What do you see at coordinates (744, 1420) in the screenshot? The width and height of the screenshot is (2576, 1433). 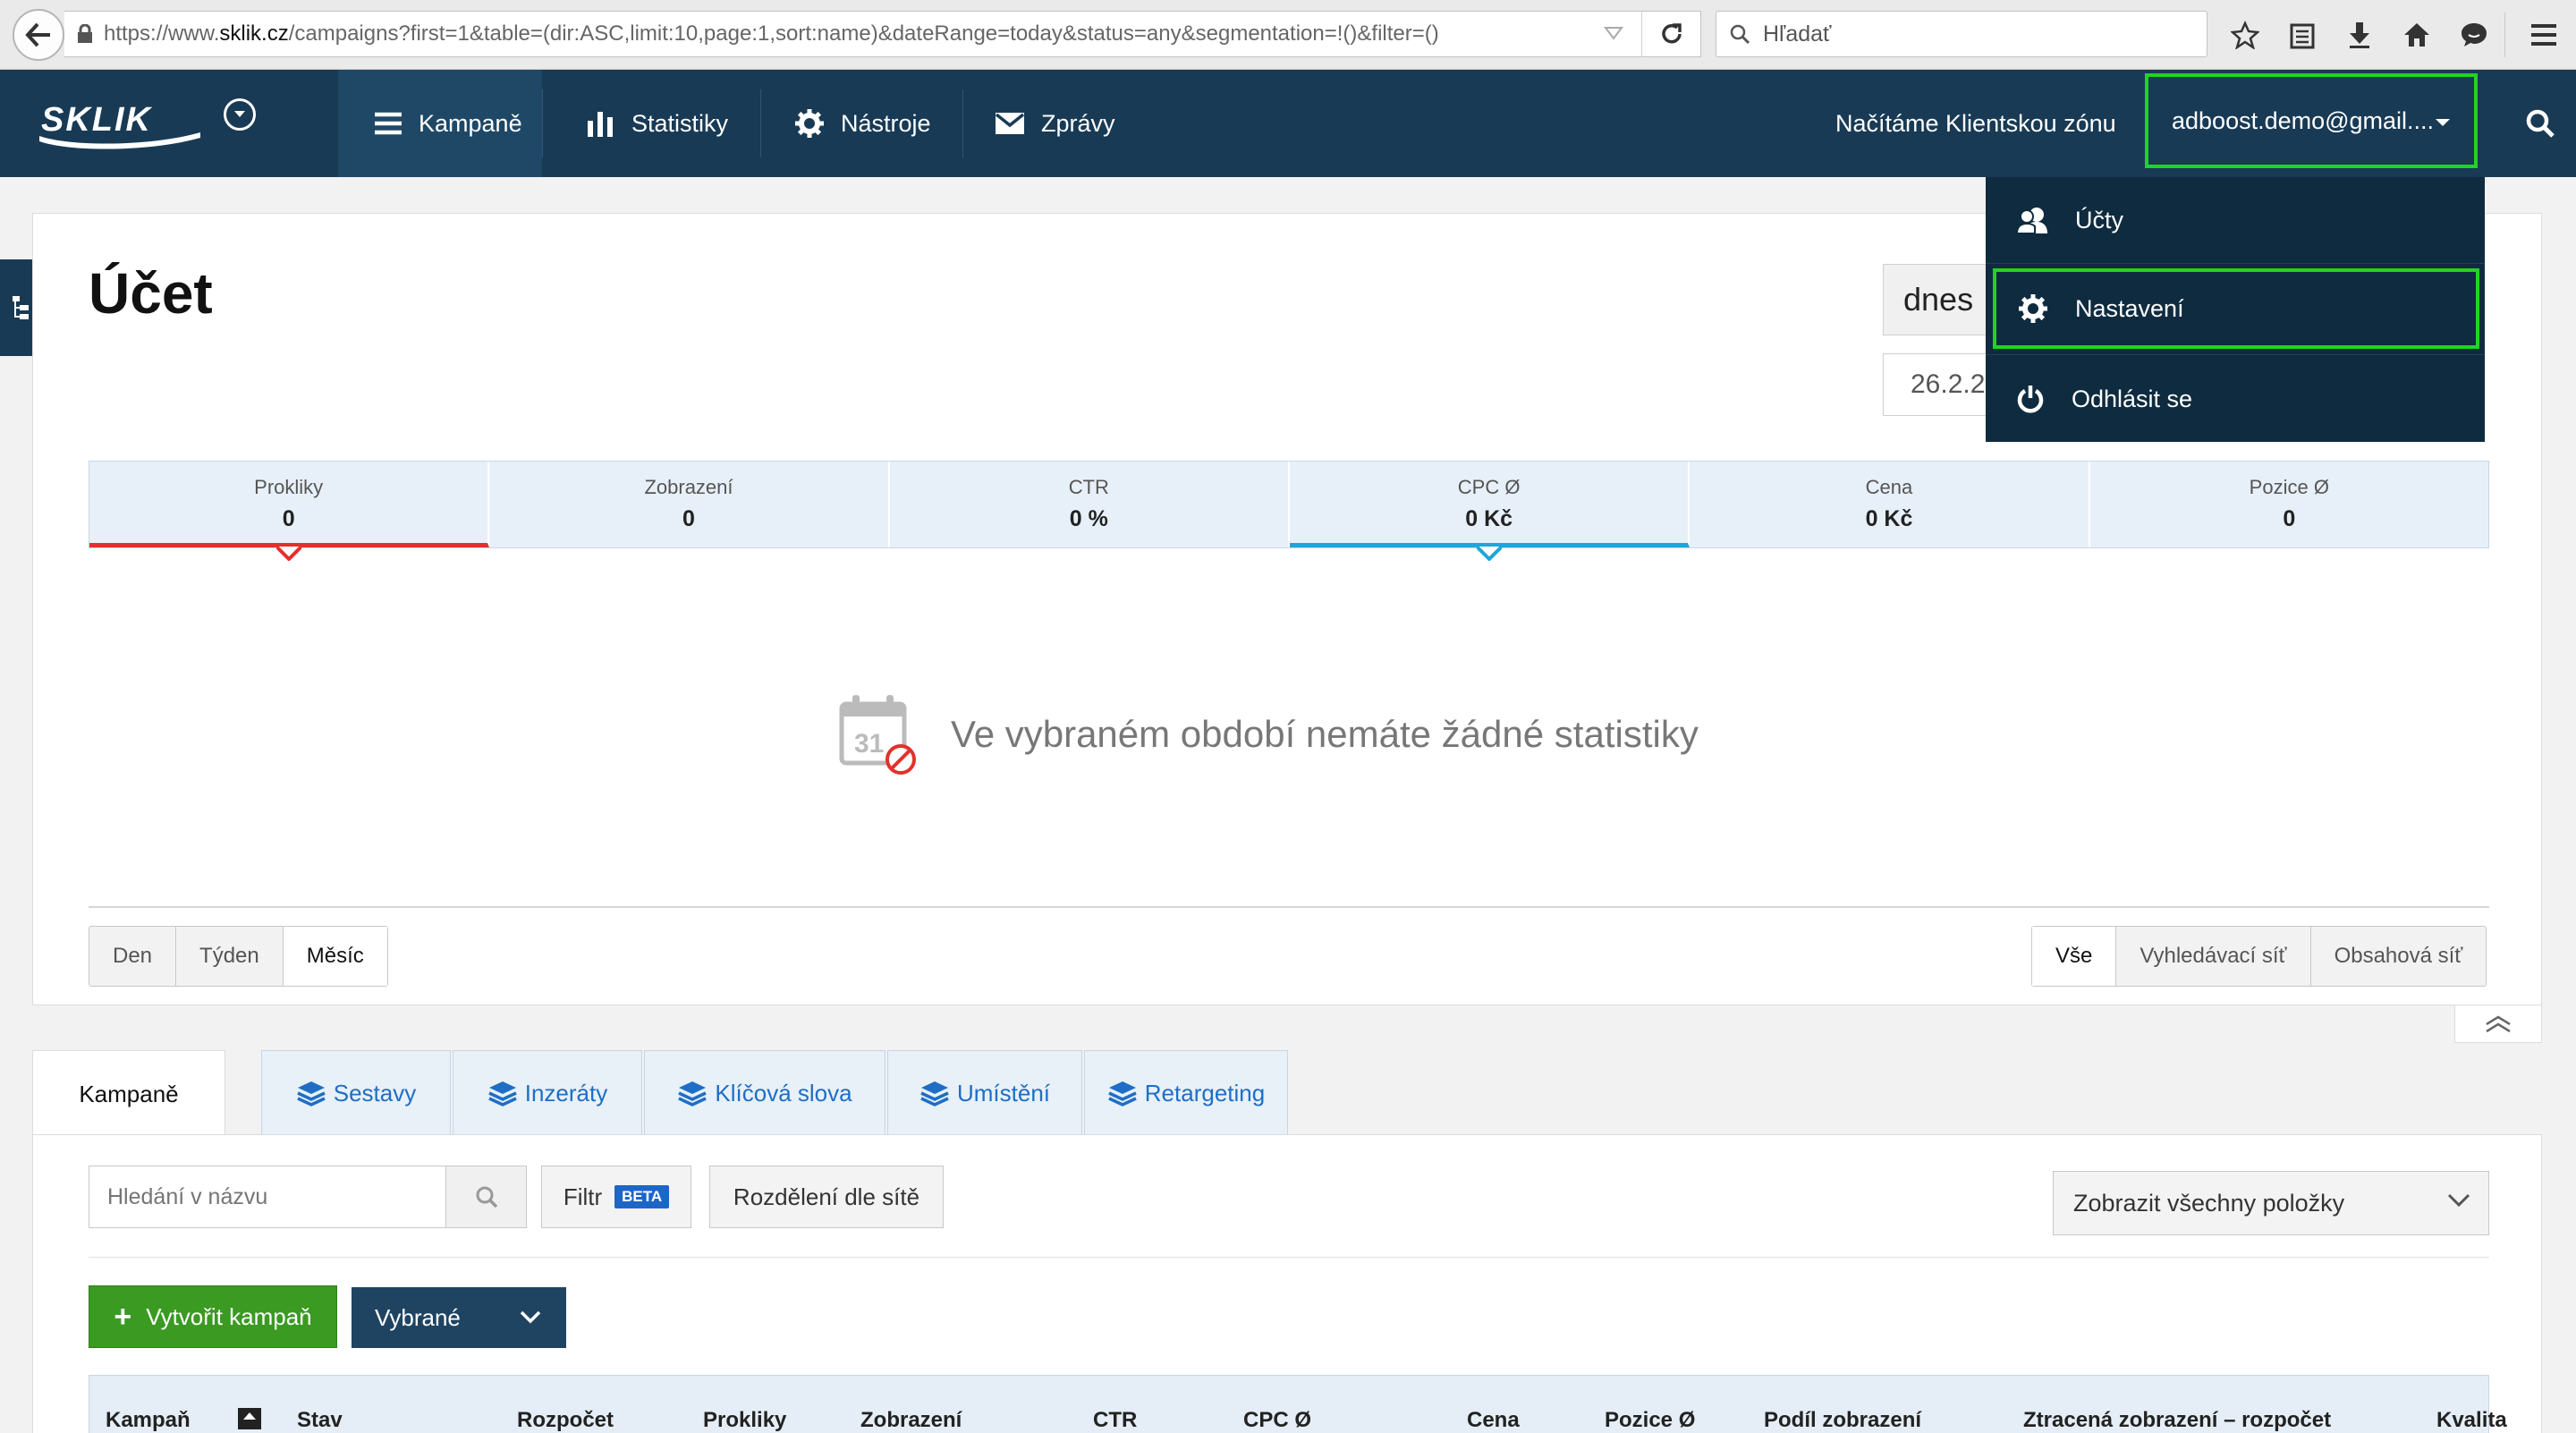 I see `column-header: Prokliky` at bounding box center [744, 1420].